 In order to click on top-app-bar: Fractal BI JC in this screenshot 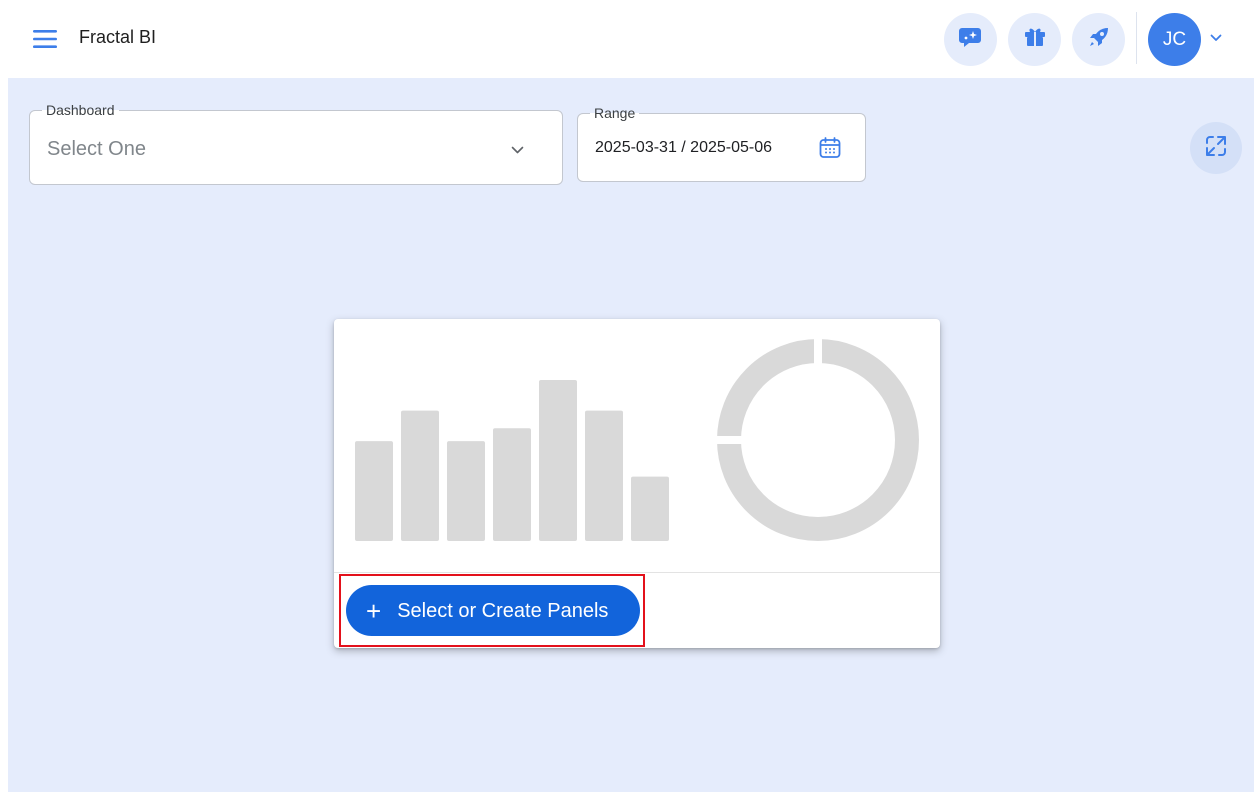, I will do `click(627, 39)`.